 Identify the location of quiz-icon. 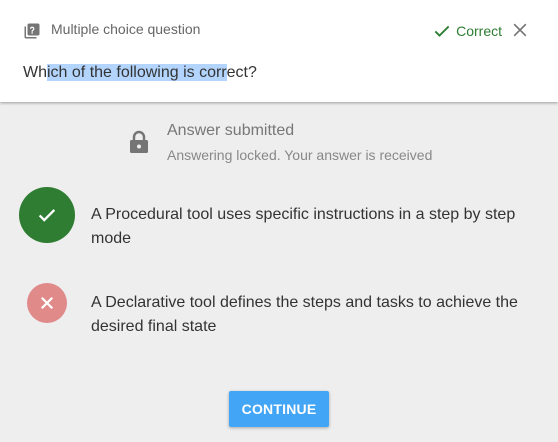
(32, 31).